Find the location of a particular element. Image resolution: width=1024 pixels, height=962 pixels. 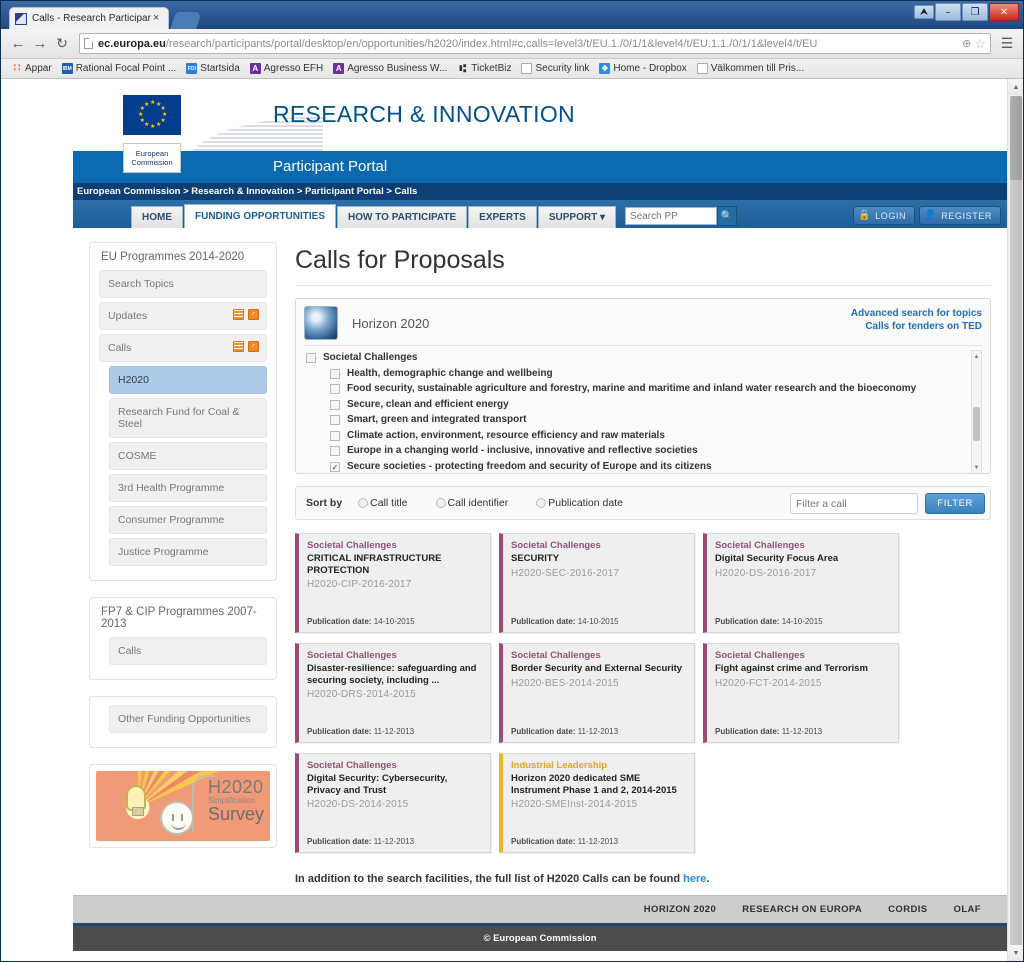

sidebar-item-other-funding-opportunities: Other Funding Opportunities is located at coordinates (188, 719).